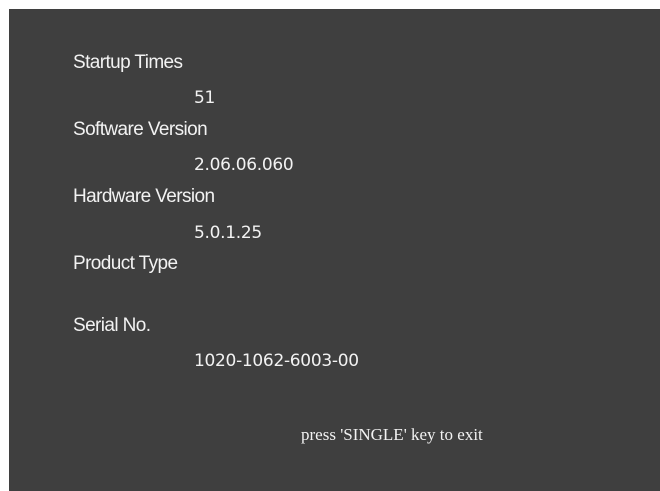  I want to click on software-version-label: Software Version, so click(140, 129).